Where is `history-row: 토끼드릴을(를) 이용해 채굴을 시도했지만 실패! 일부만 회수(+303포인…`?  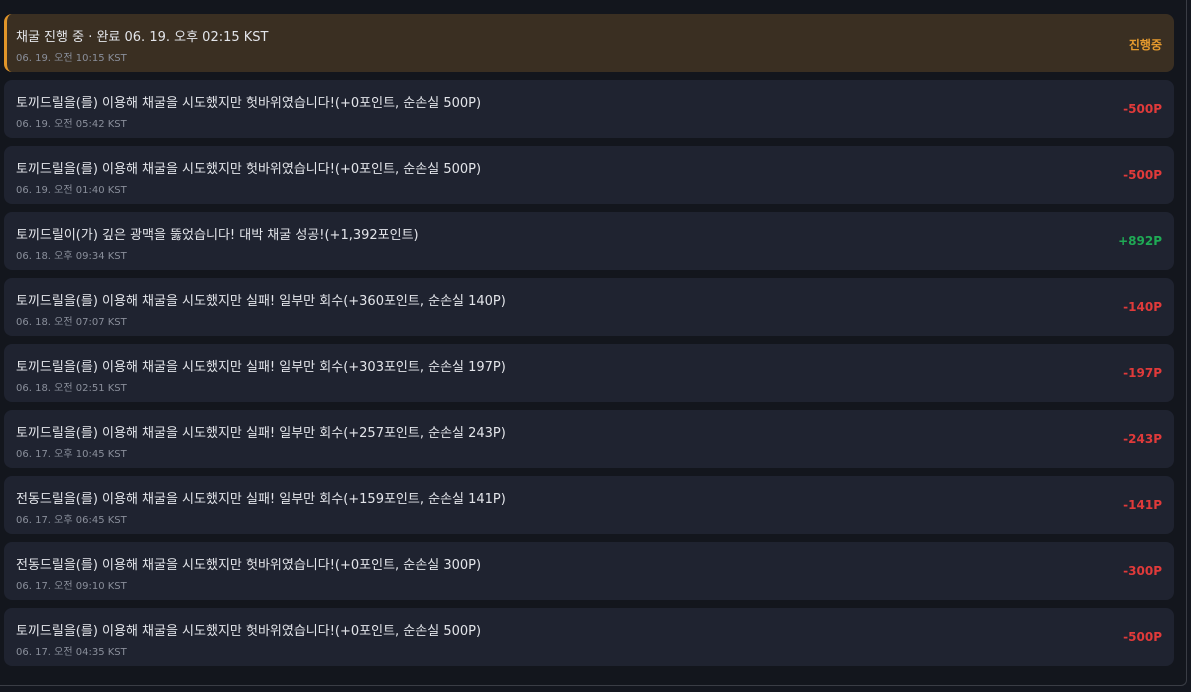 history-row: 토끼드릴을(를) 이용해 채굴을 시도했지만 실패! 일부만 회수(+303포인… is located at coordinates (589, 373).